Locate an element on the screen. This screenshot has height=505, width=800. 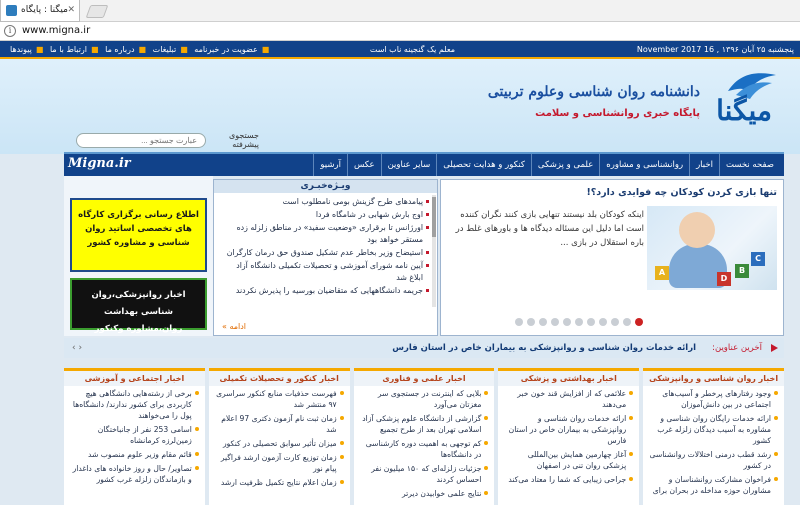
nav-item-archive: آرشیو is located at coordinates (330, 165).